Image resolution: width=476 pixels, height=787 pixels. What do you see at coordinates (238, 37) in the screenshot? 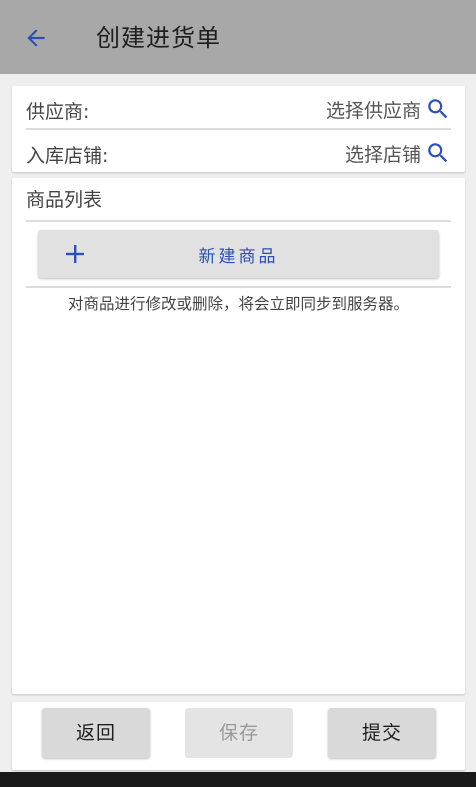
I see `app-header: 创建进货单` at bounding box center [238, 37].